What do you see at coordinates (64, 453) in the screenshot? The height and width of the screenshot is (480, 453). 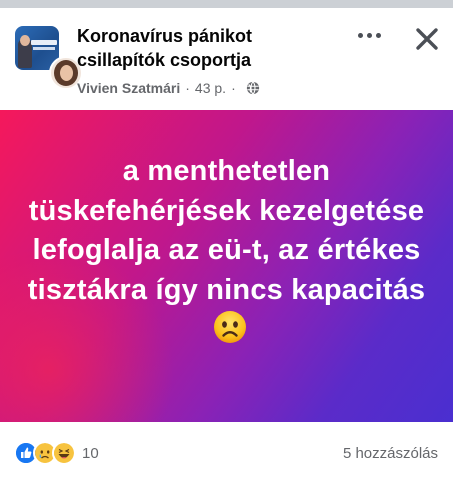 I see `haha-reaction-icon` at bounding box center [64, 453].